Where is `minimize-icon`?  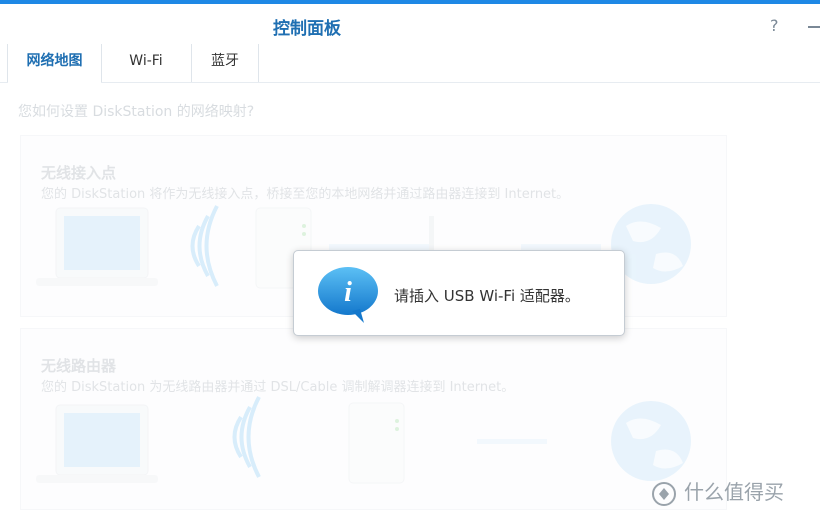
minimize-icon is located at coordinates (814, 27).